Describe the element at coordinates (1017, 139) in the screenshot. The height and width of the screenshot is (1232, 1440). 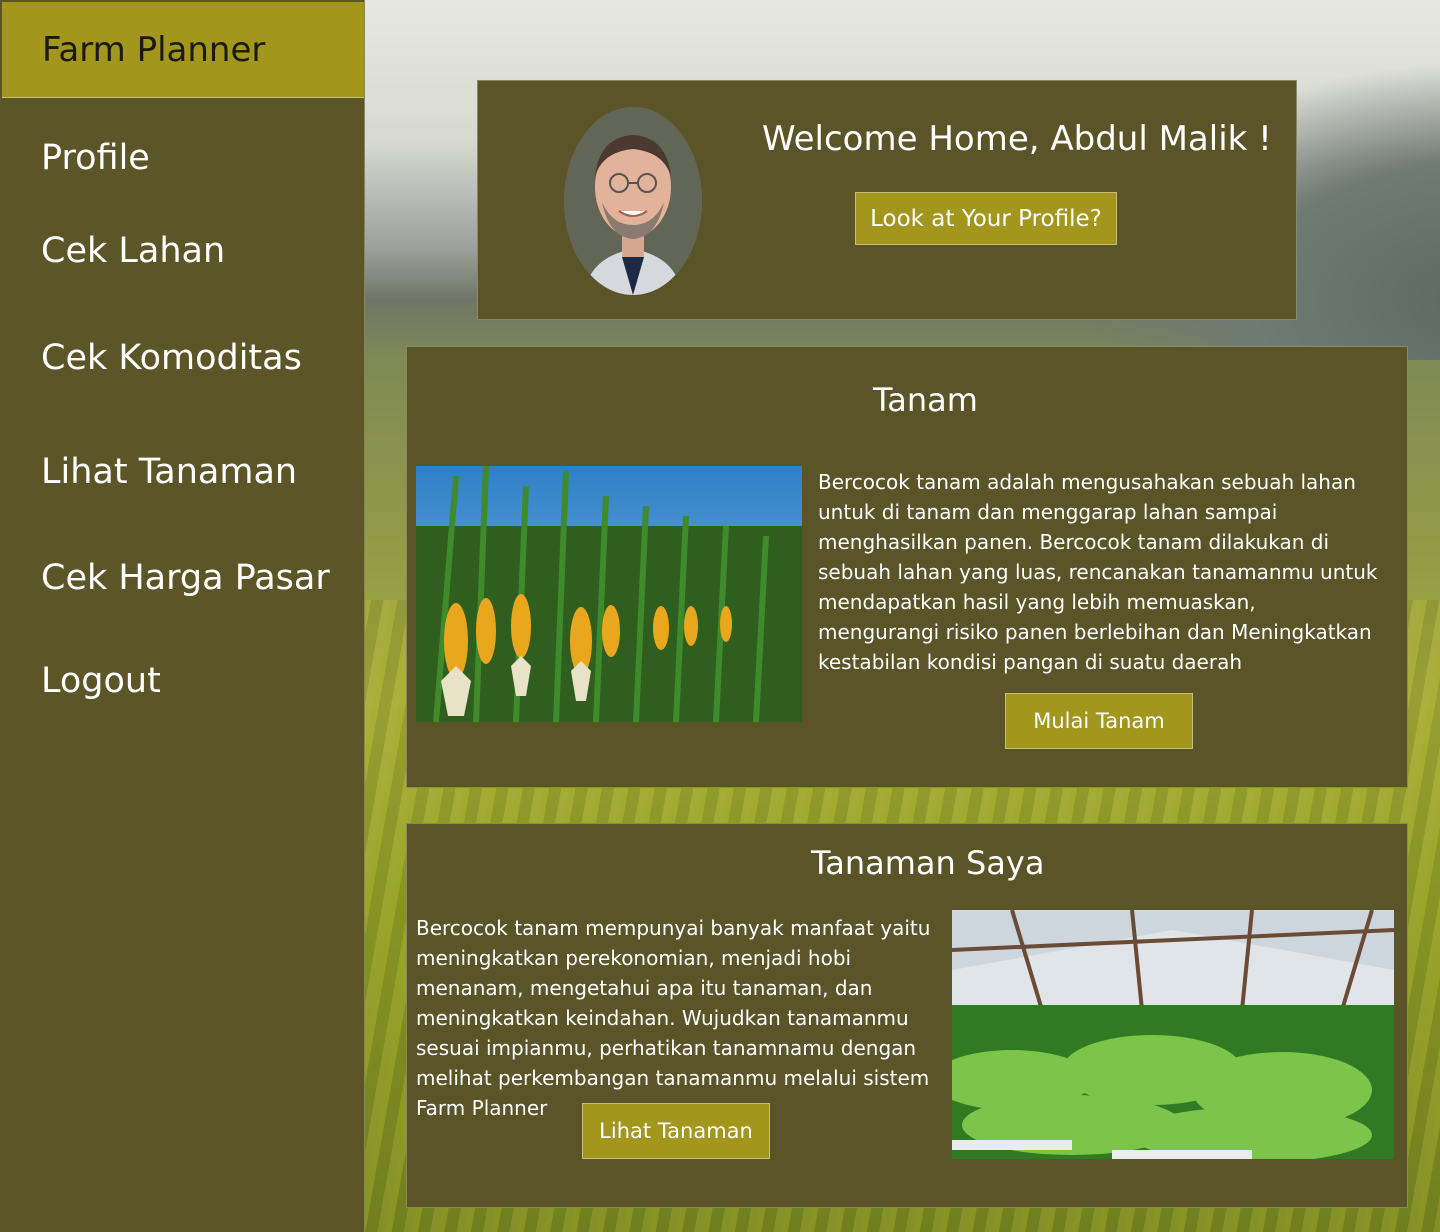
I see `welcome-title: Welcome Home, Abdul Malik !` at that location.